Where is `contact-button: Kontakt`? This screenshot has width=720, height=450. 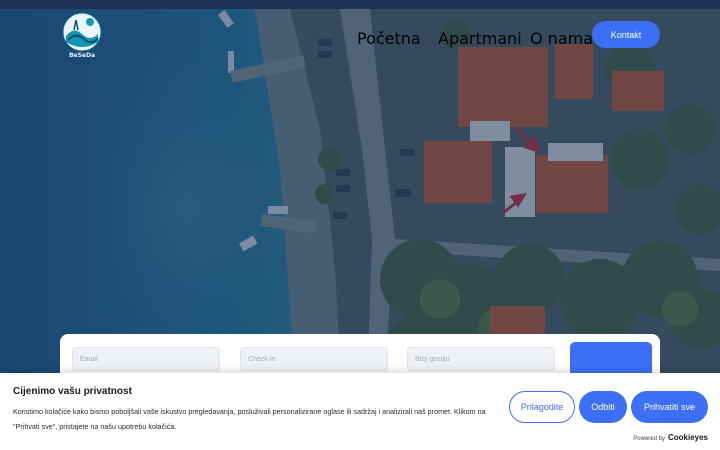
contact-button: Kontakt is located at coordinates (626, 34).